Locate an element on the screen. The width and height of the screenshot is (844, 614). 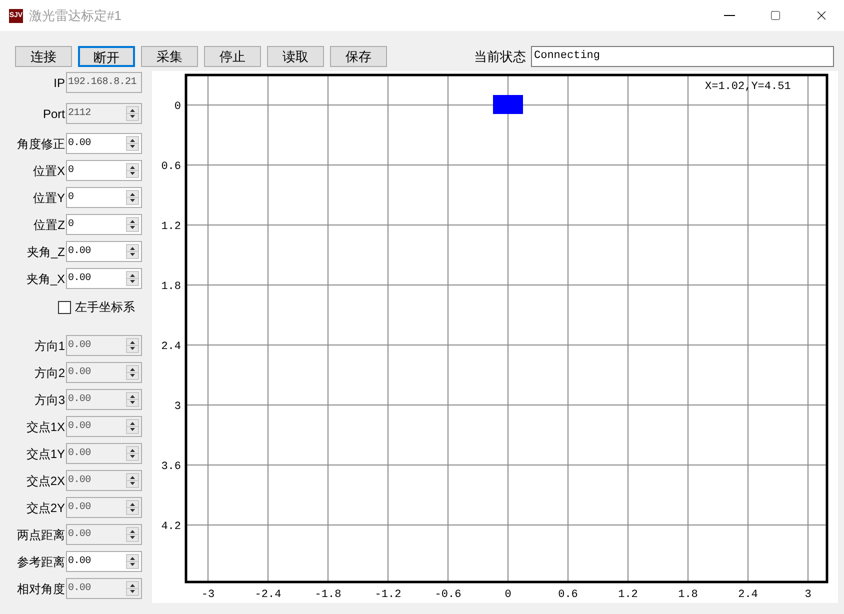
y-tick-label: 0.6 is located at coordinates (171, 167).